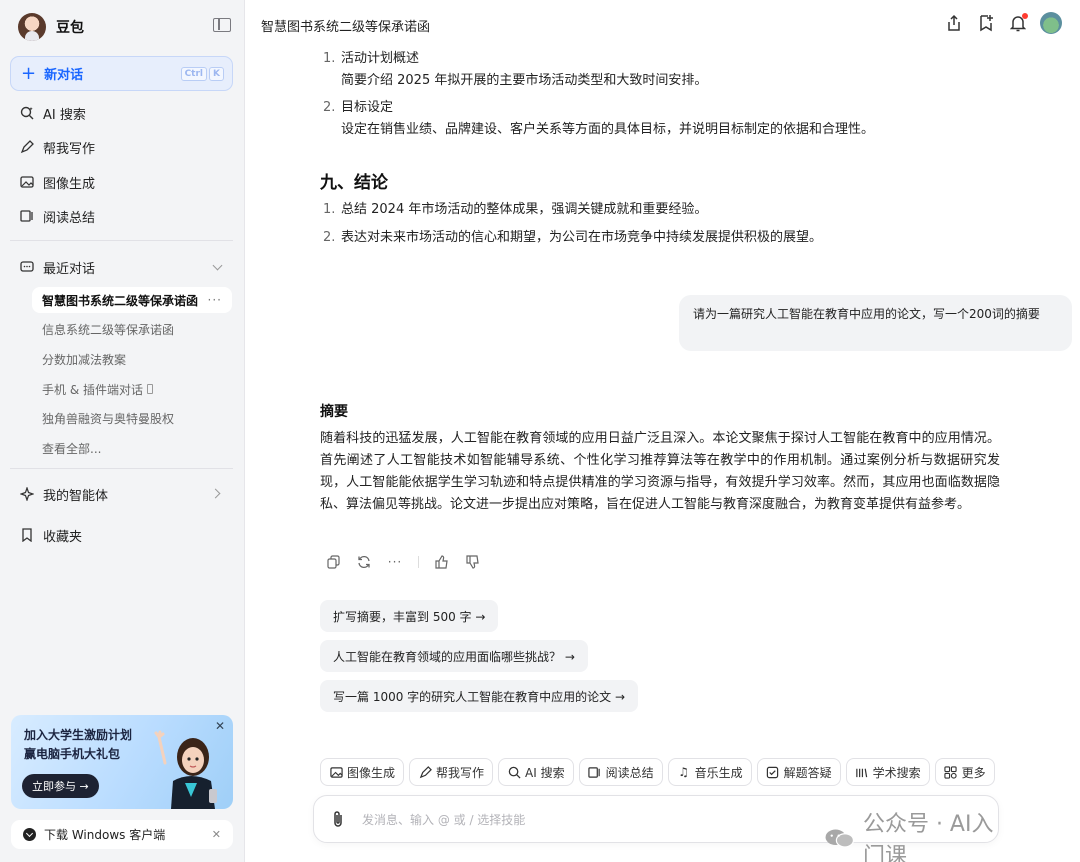  I want to click on recent-chat-item: 独角兽融资与奥特曼股权, so click(132, 418).